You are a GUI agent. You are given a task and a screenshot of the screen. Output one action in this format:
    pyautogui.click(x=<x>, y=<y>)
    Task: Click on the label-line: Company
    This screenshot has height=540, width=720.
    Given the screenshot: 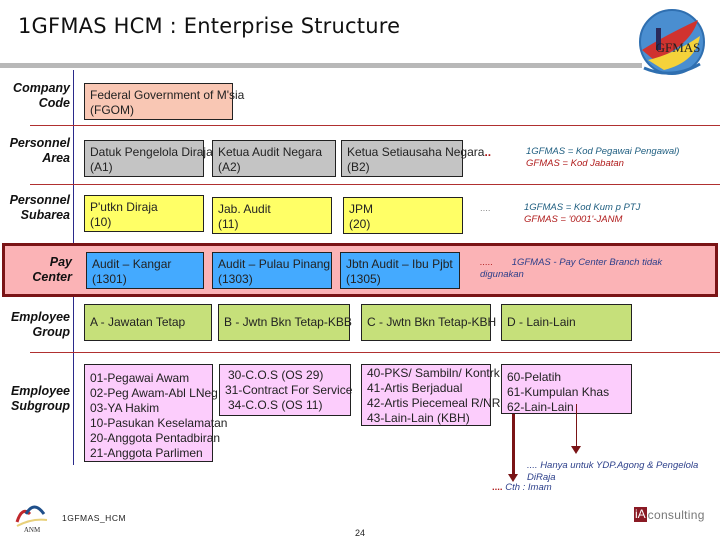 What is the action you would take?
    pyautogui.click(x=41, y=88)
    